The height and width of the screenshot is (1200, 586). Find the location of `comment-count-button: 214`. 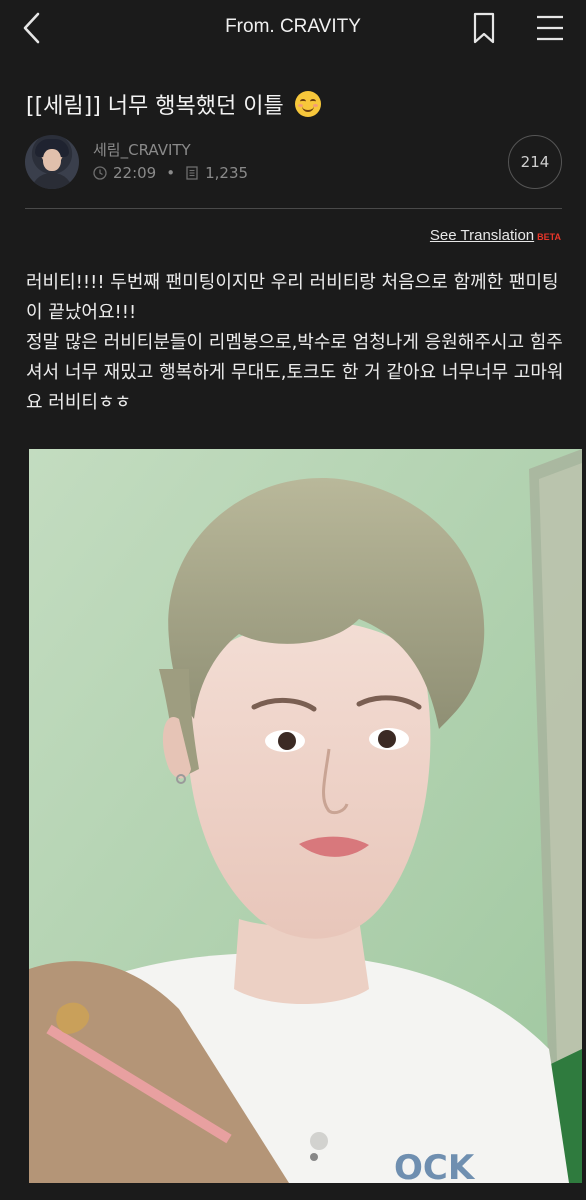

comment-count-button: 214 is located at coordinates (535, 162).